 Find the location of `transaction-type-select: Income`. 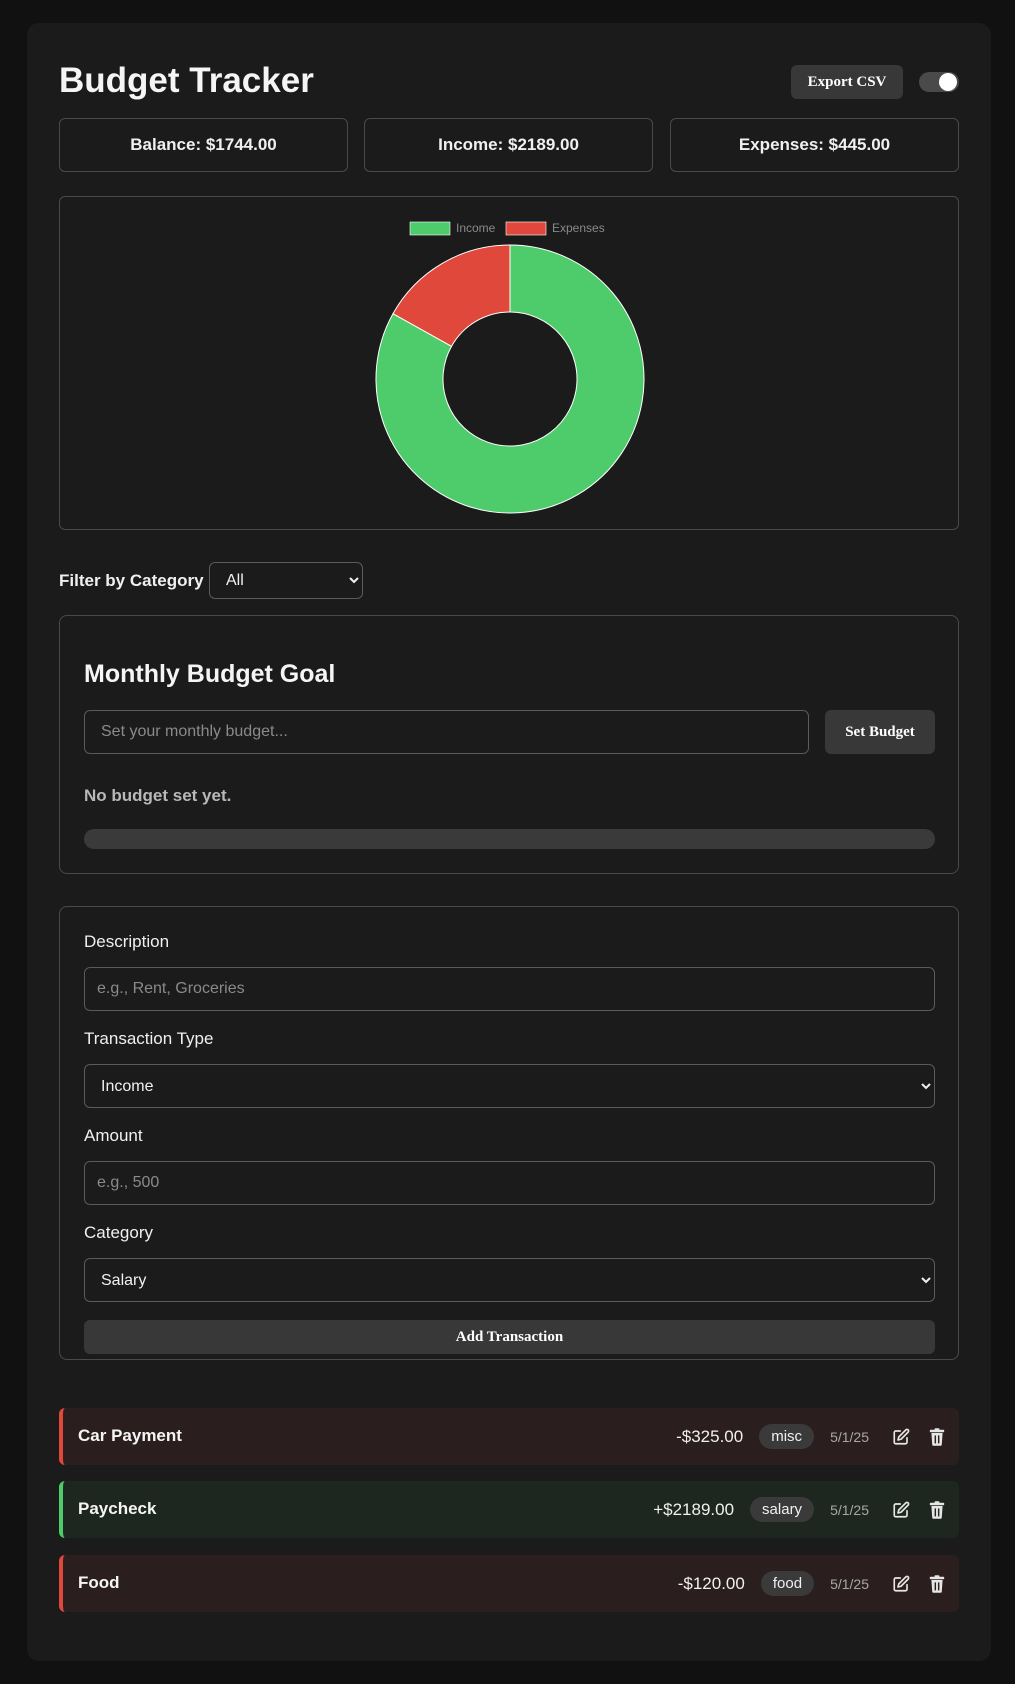

transaction-type-select: Income is located at coordinates (509, 1086).